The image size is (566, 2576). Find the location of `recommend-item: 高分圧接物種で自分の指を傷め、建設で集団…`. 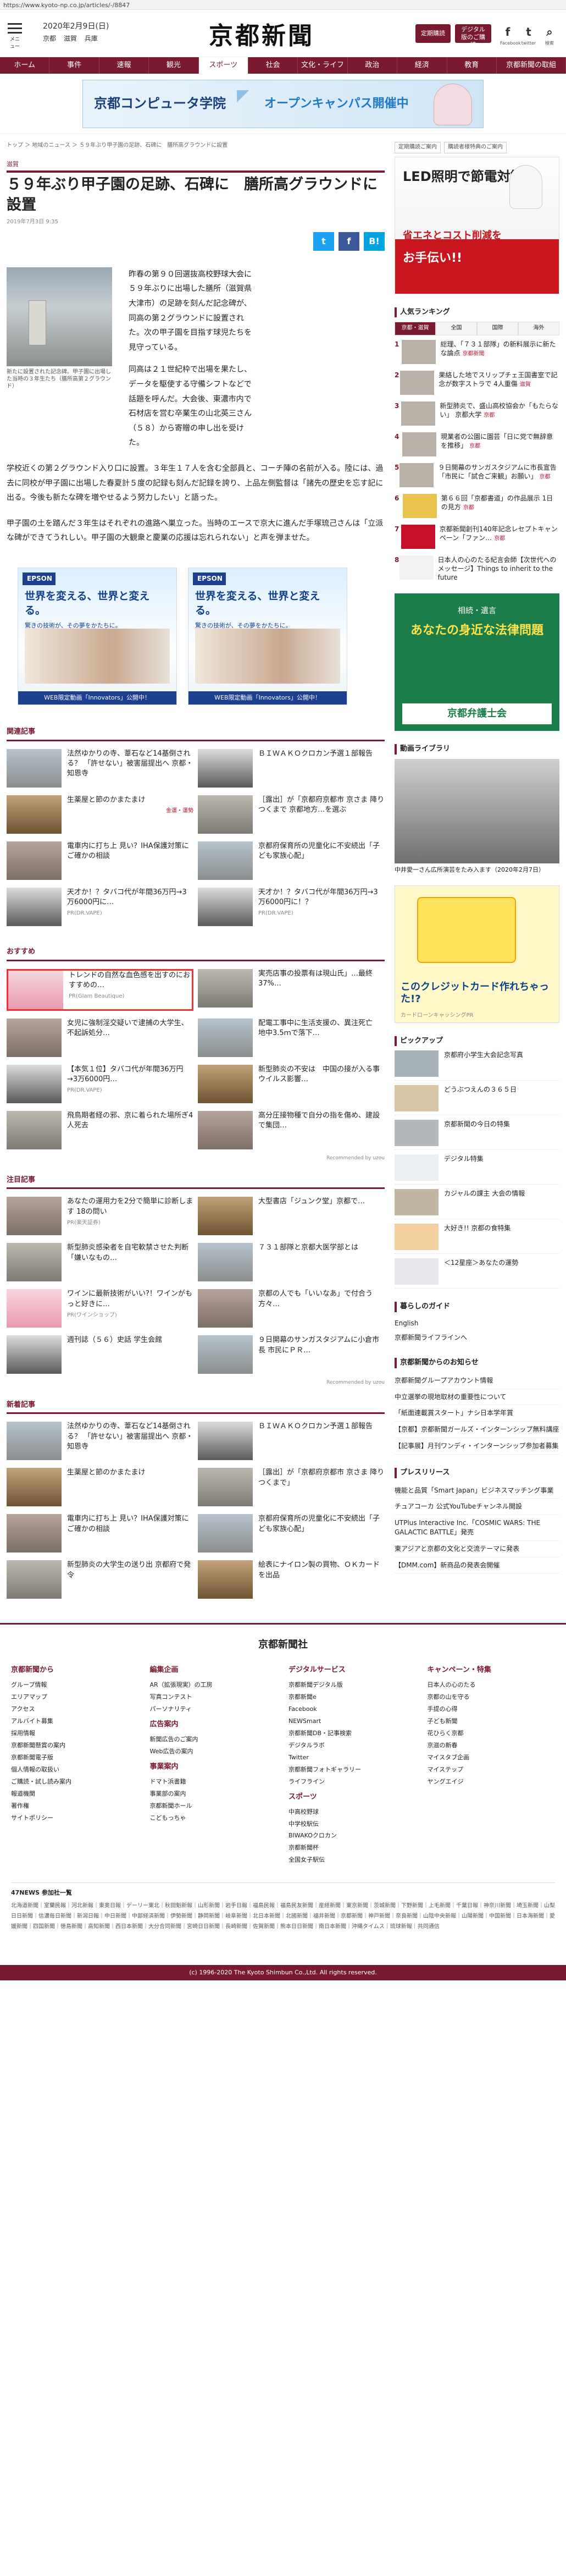

recommend-item: 高分圧接物種で自分の指を傷め、建設で集団… is located at coordinates (291, 1129).